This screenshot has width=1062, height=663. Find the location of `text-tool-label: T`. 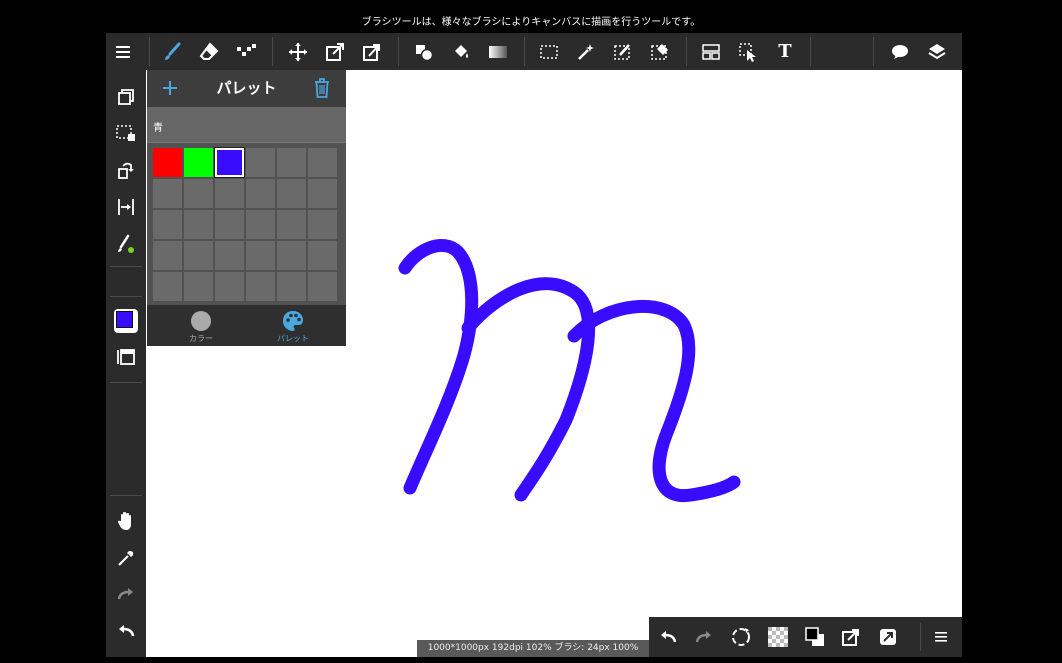

text-tool-label: T is located at coordinates (785, 51).